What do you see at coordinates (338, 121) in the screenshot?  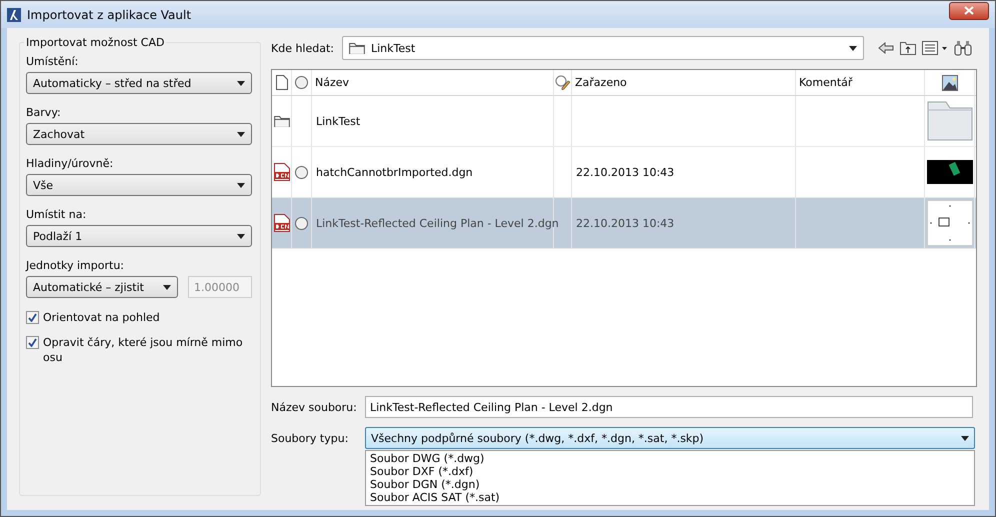 I see `file-name: LinkTest` at bounding box center [338, 121].